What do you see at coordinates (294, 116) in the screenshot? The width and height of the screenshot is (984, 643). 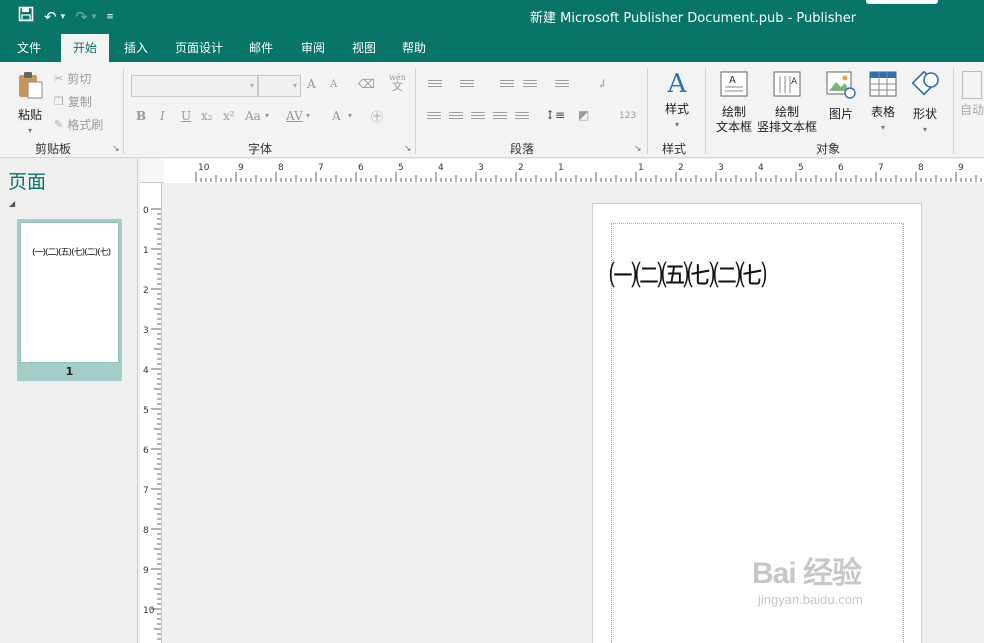 I see `character-spacing-button: AV` at bounding box center [294, 116].